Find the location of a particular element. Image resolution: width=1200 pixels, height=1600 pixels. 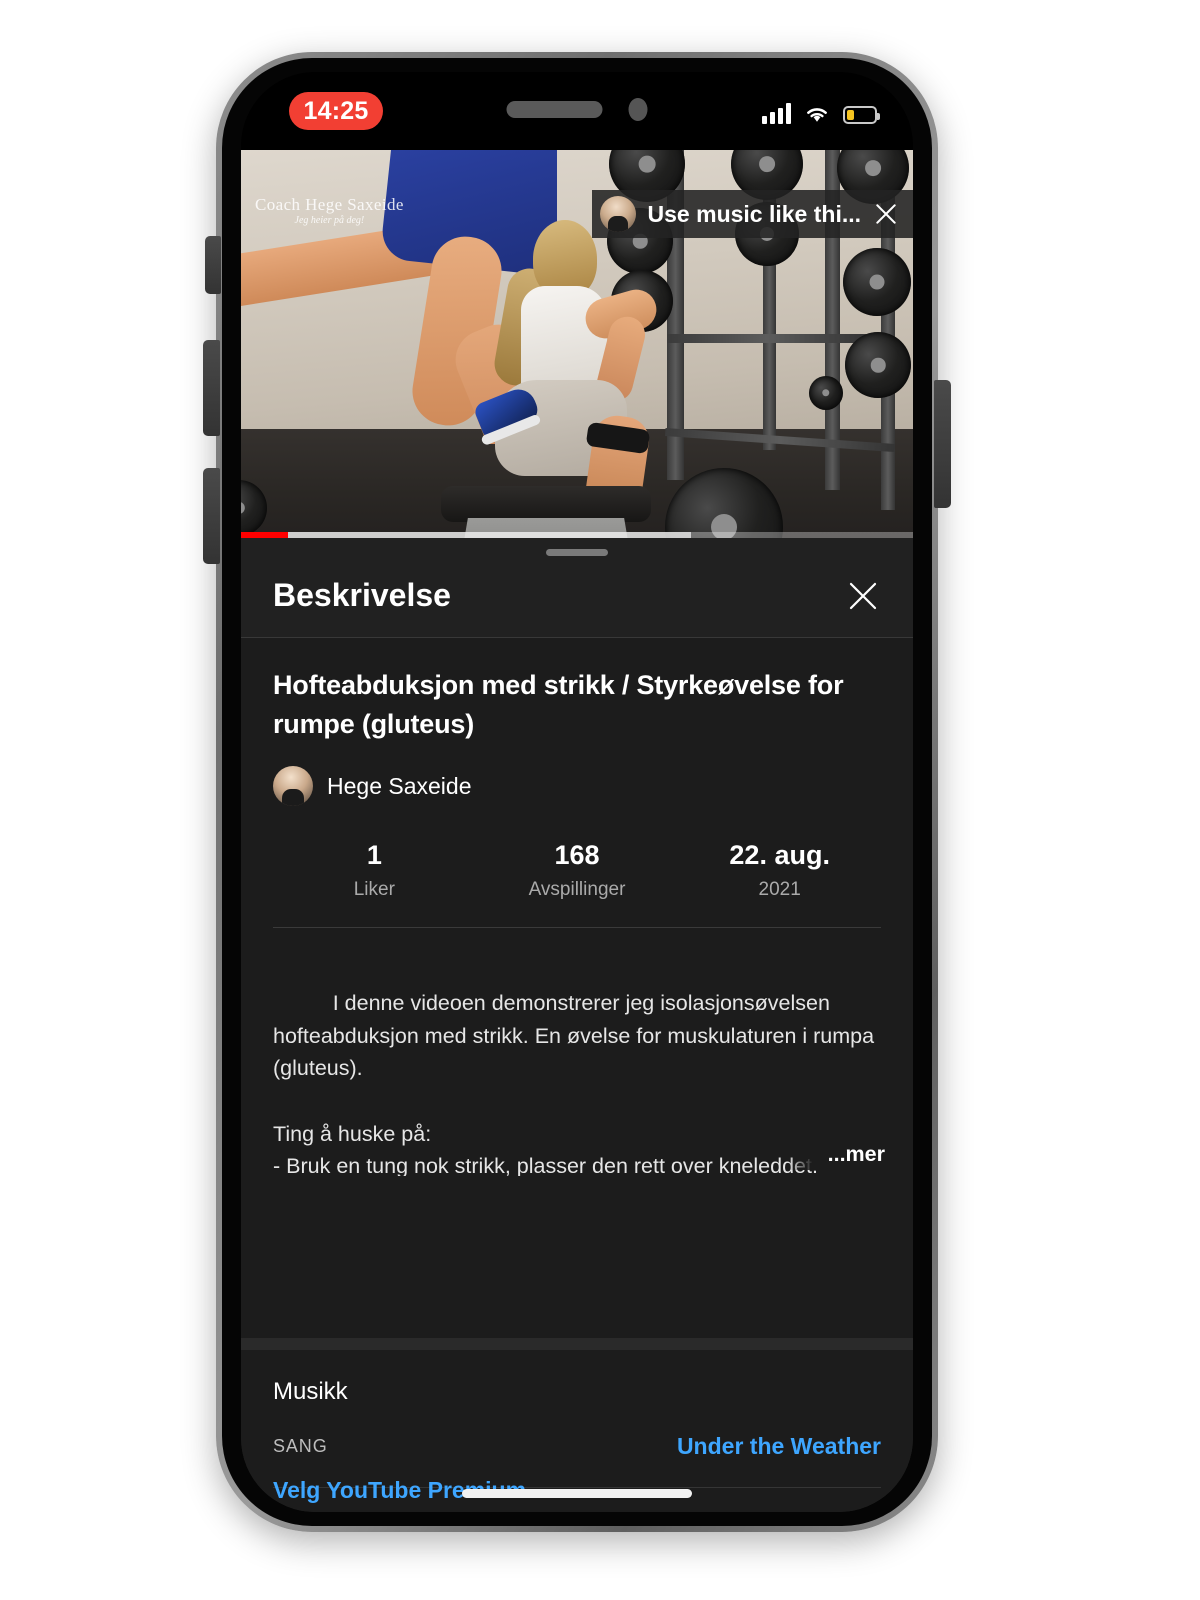

wifi-icon is located at coordinates (817, 115).